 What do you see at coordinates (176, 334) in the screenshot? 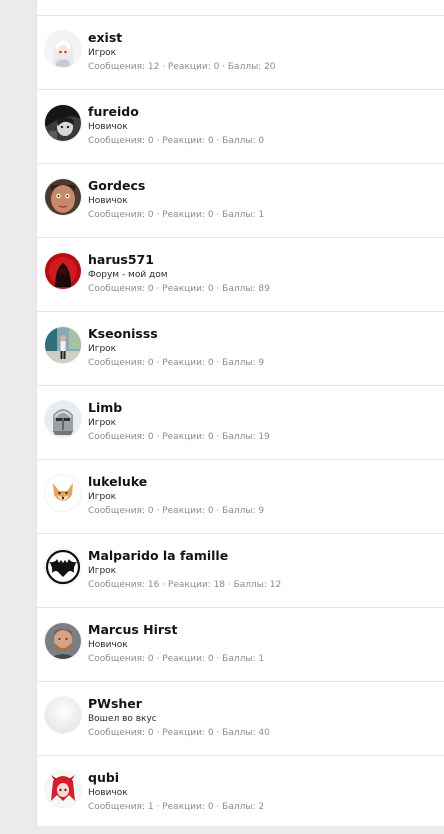
I see `member-name: Kseonisss` at bounding box center [176, 334].